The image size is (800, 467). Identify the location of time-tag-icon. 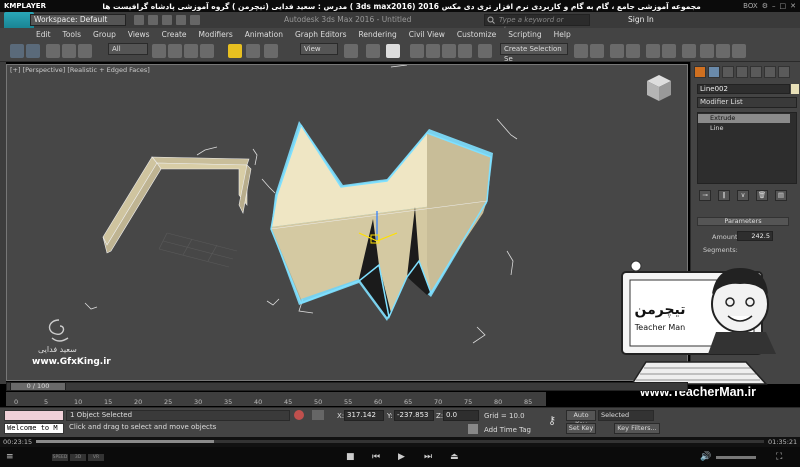
(473, 429).